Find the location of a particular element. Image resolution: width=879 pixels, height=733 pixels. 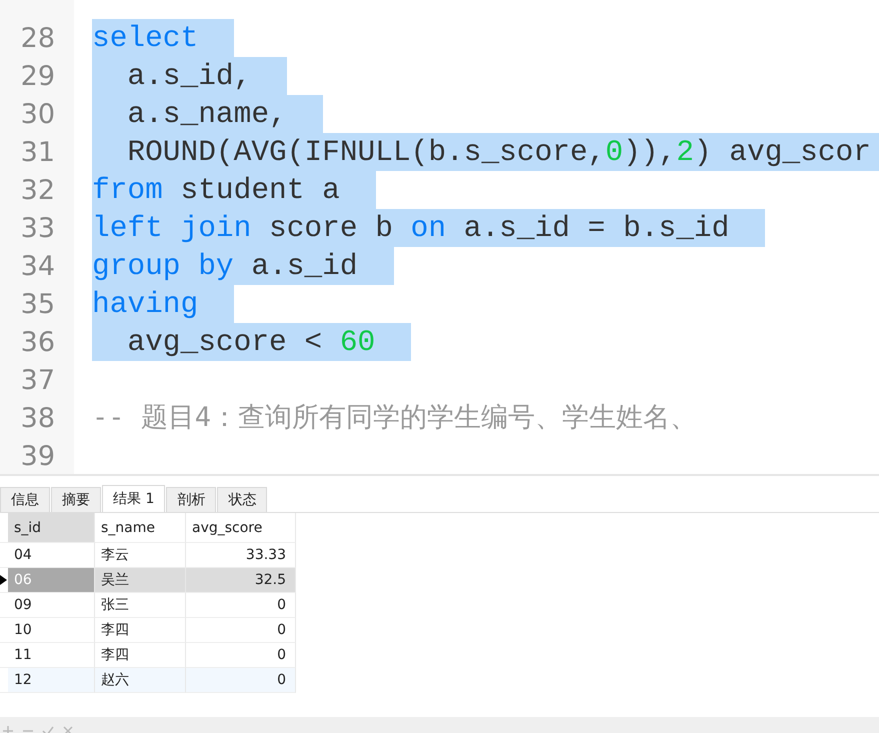

row-pointer-icon is located at coordinates (3, 580).